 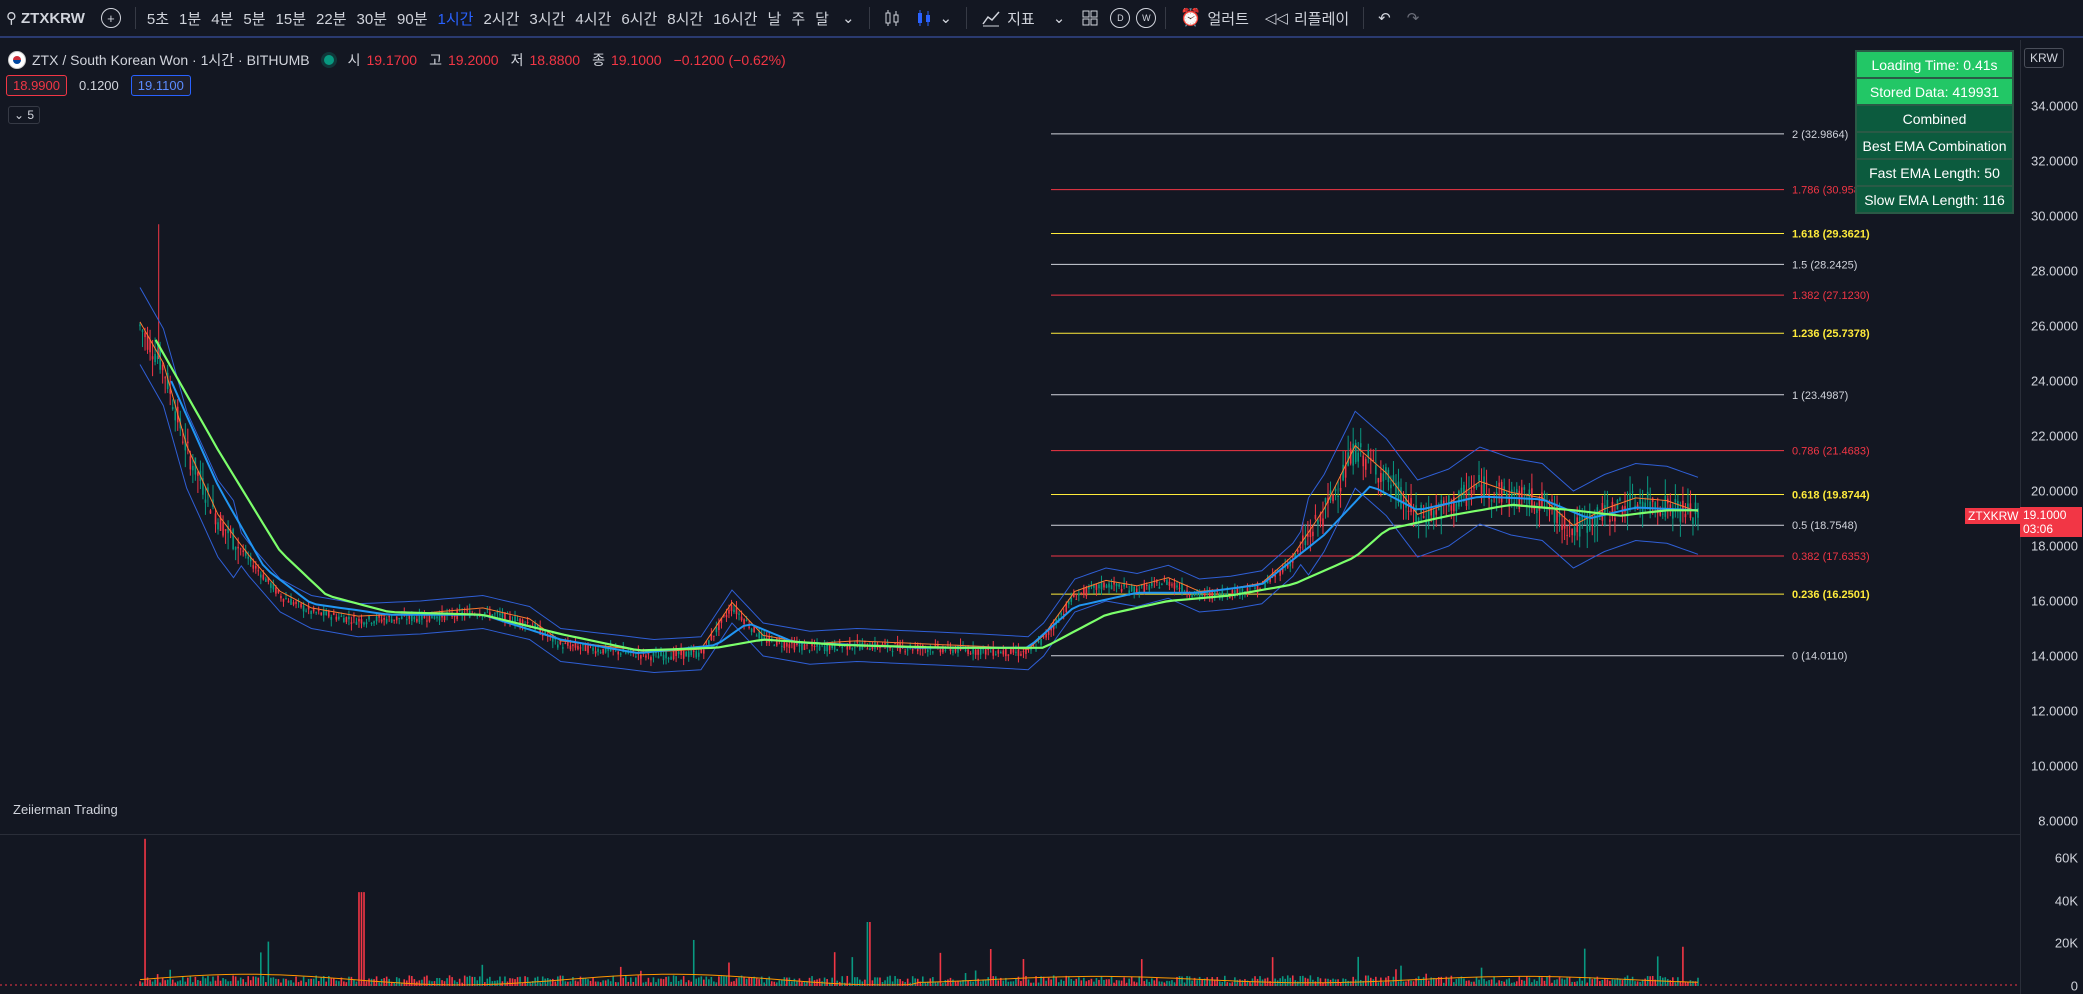 I want to click on legend-title: ZTX / South Korean Won · 1시간 · BITHUMB, so click(x=171, y=60).